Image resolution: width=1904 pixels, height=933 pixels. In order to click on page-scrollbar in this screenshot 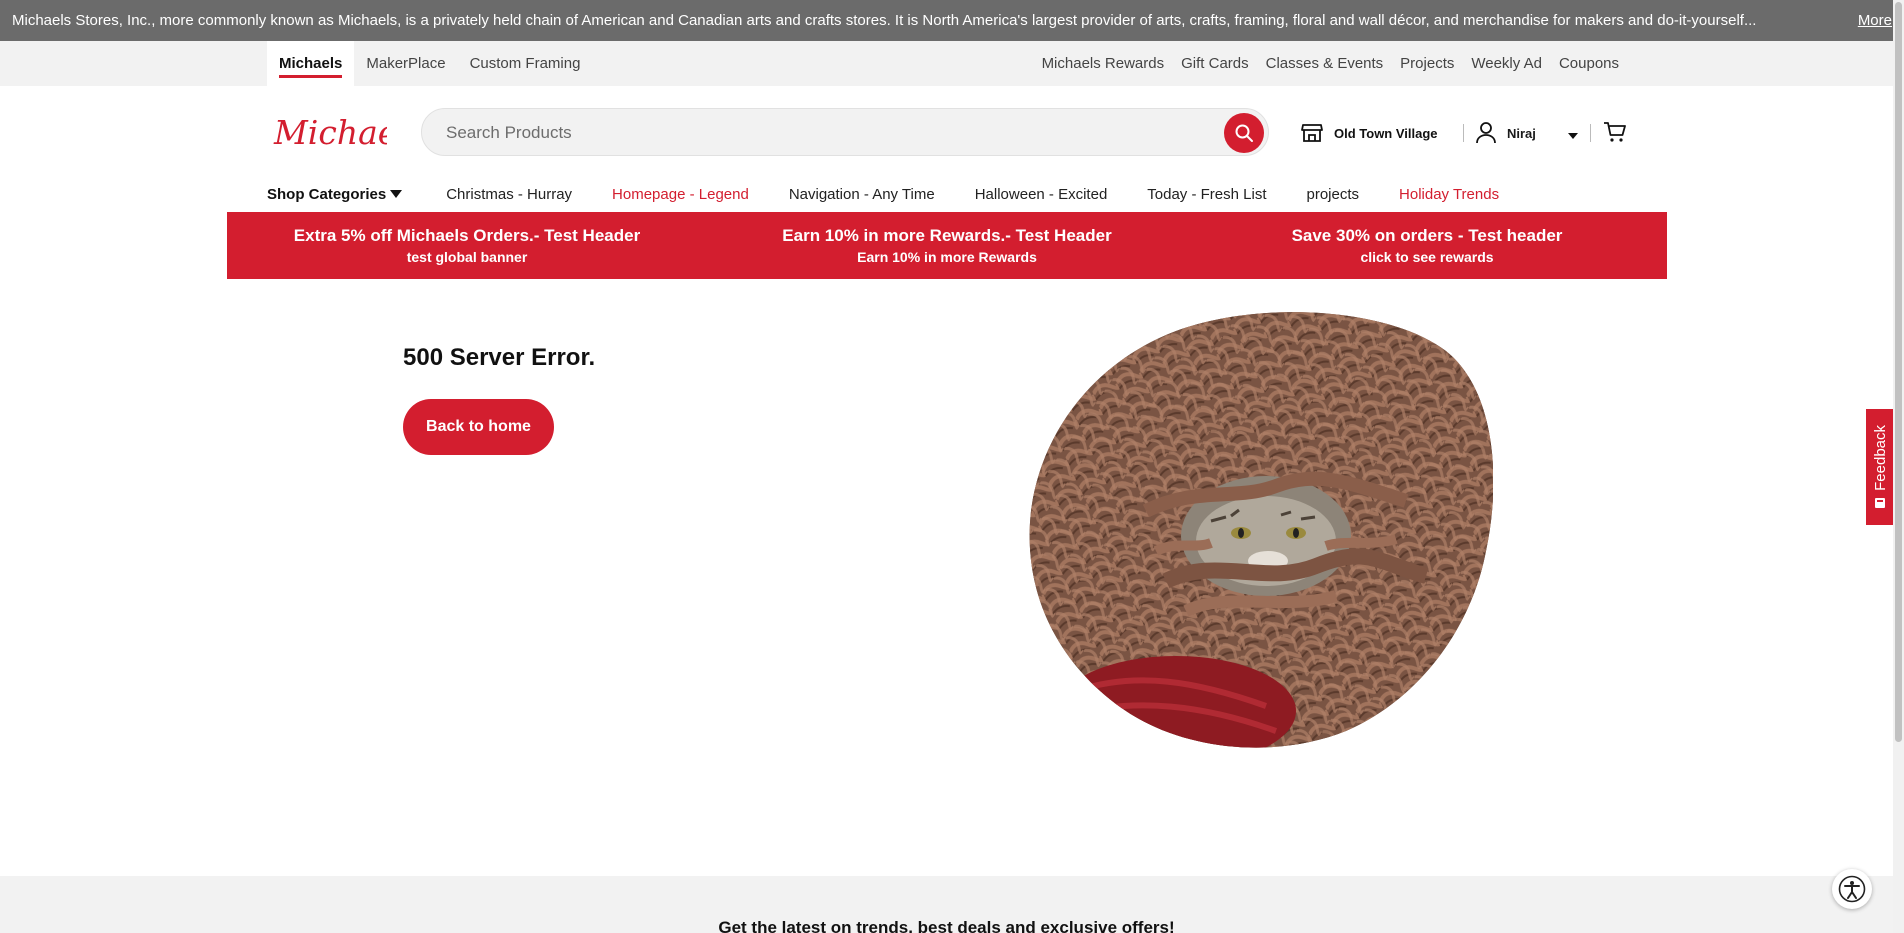, I will do `click(1898, 466)`.